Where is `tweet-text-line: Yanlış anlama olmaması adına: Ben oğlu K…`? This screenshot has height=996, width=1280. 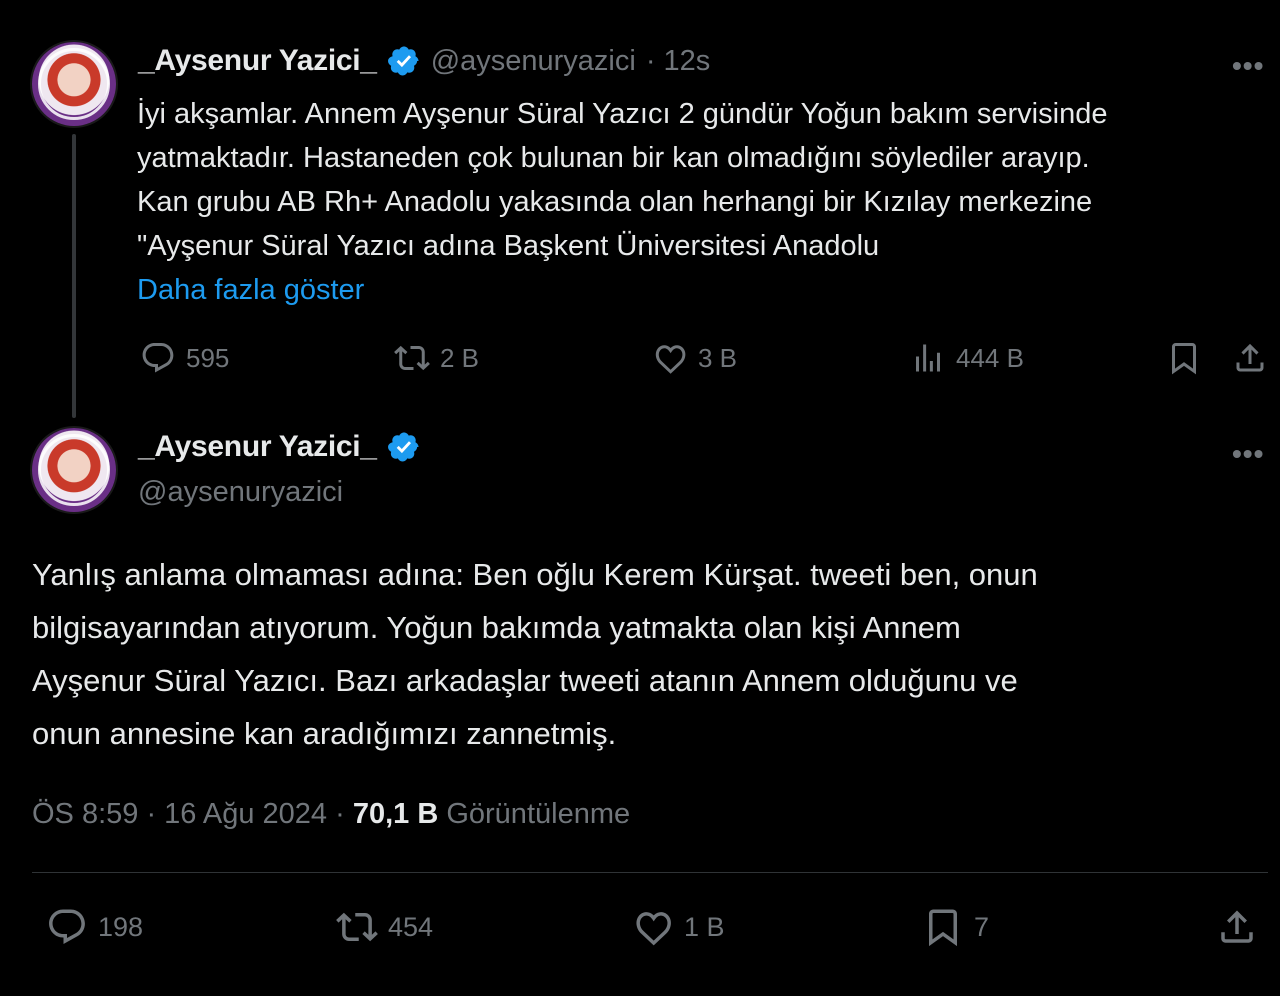
tweet-text-line: Yanlış anlama olmaması adına: Ben oğlu K… is located at coordinates (535, 574).